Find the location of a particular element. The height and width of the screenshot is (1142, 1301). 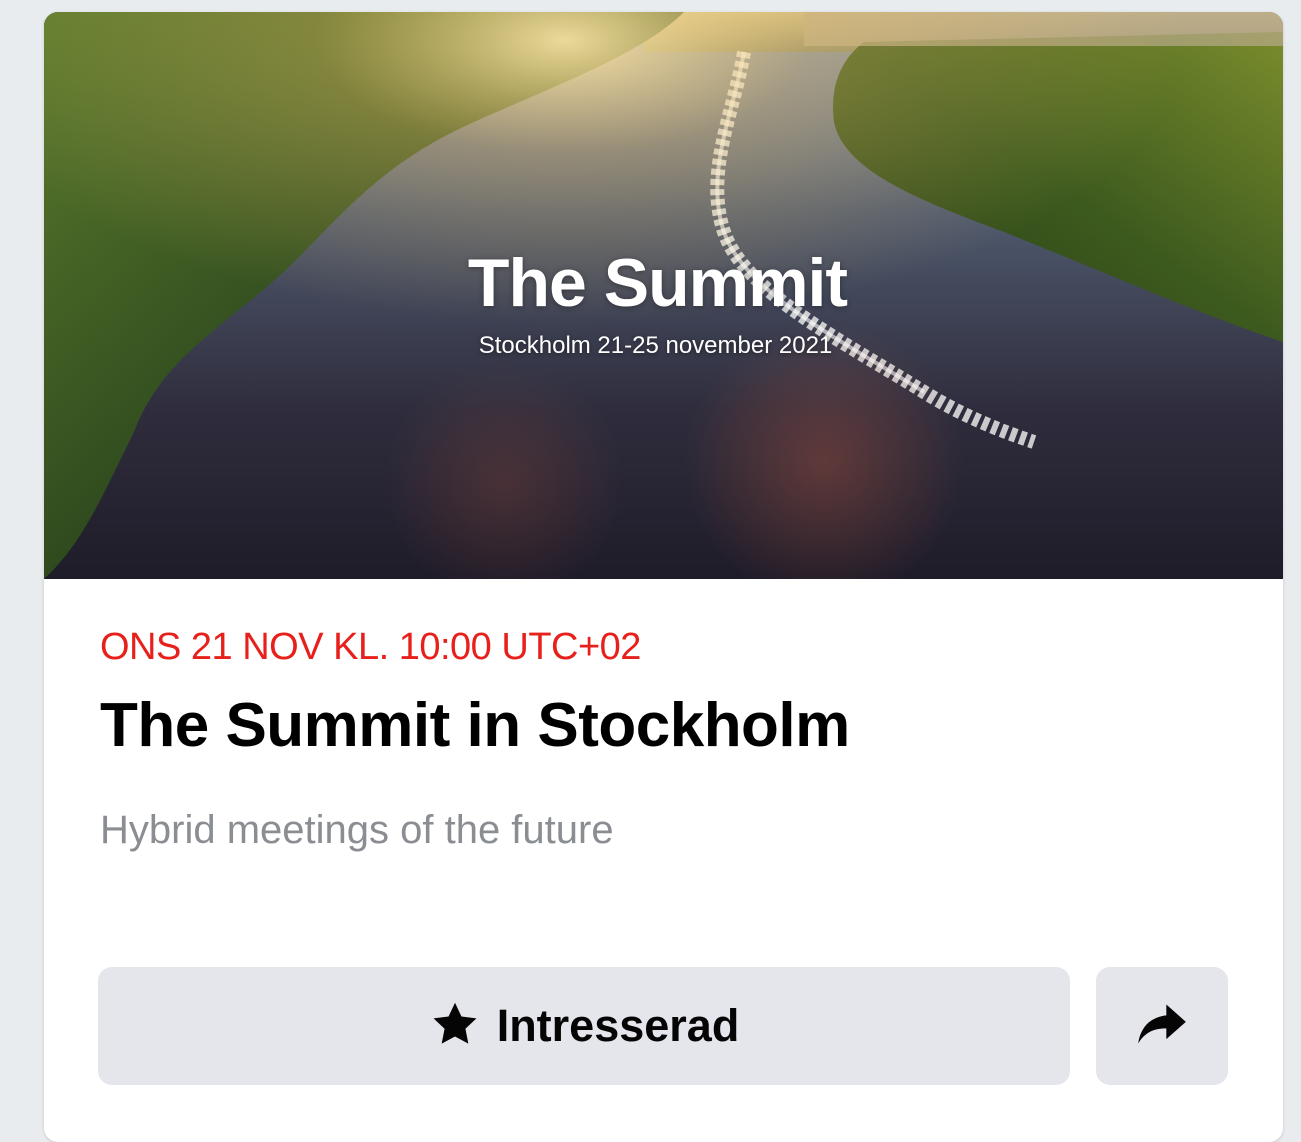

cover-subtitle: Stockholm 21-25 november 2021 is located at coordinates (655, 345).